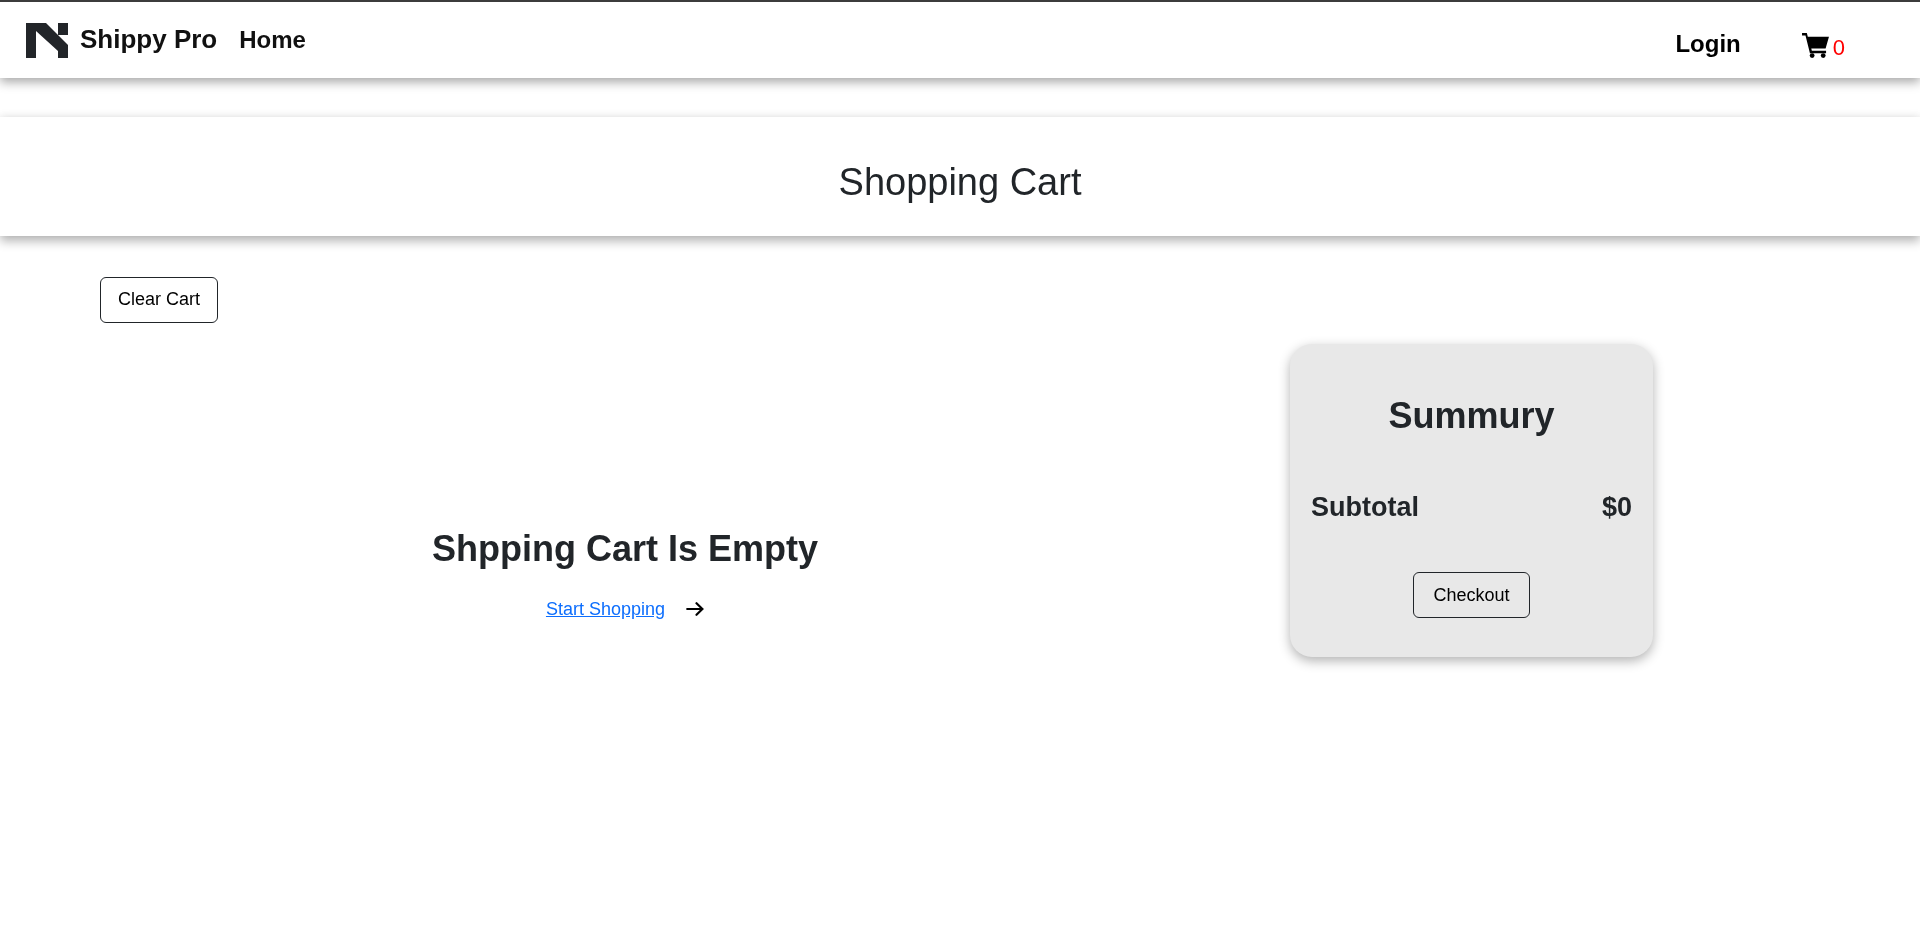 The image size is (1920, 932). I want to click on login-link: Login, so click(1708, 44).